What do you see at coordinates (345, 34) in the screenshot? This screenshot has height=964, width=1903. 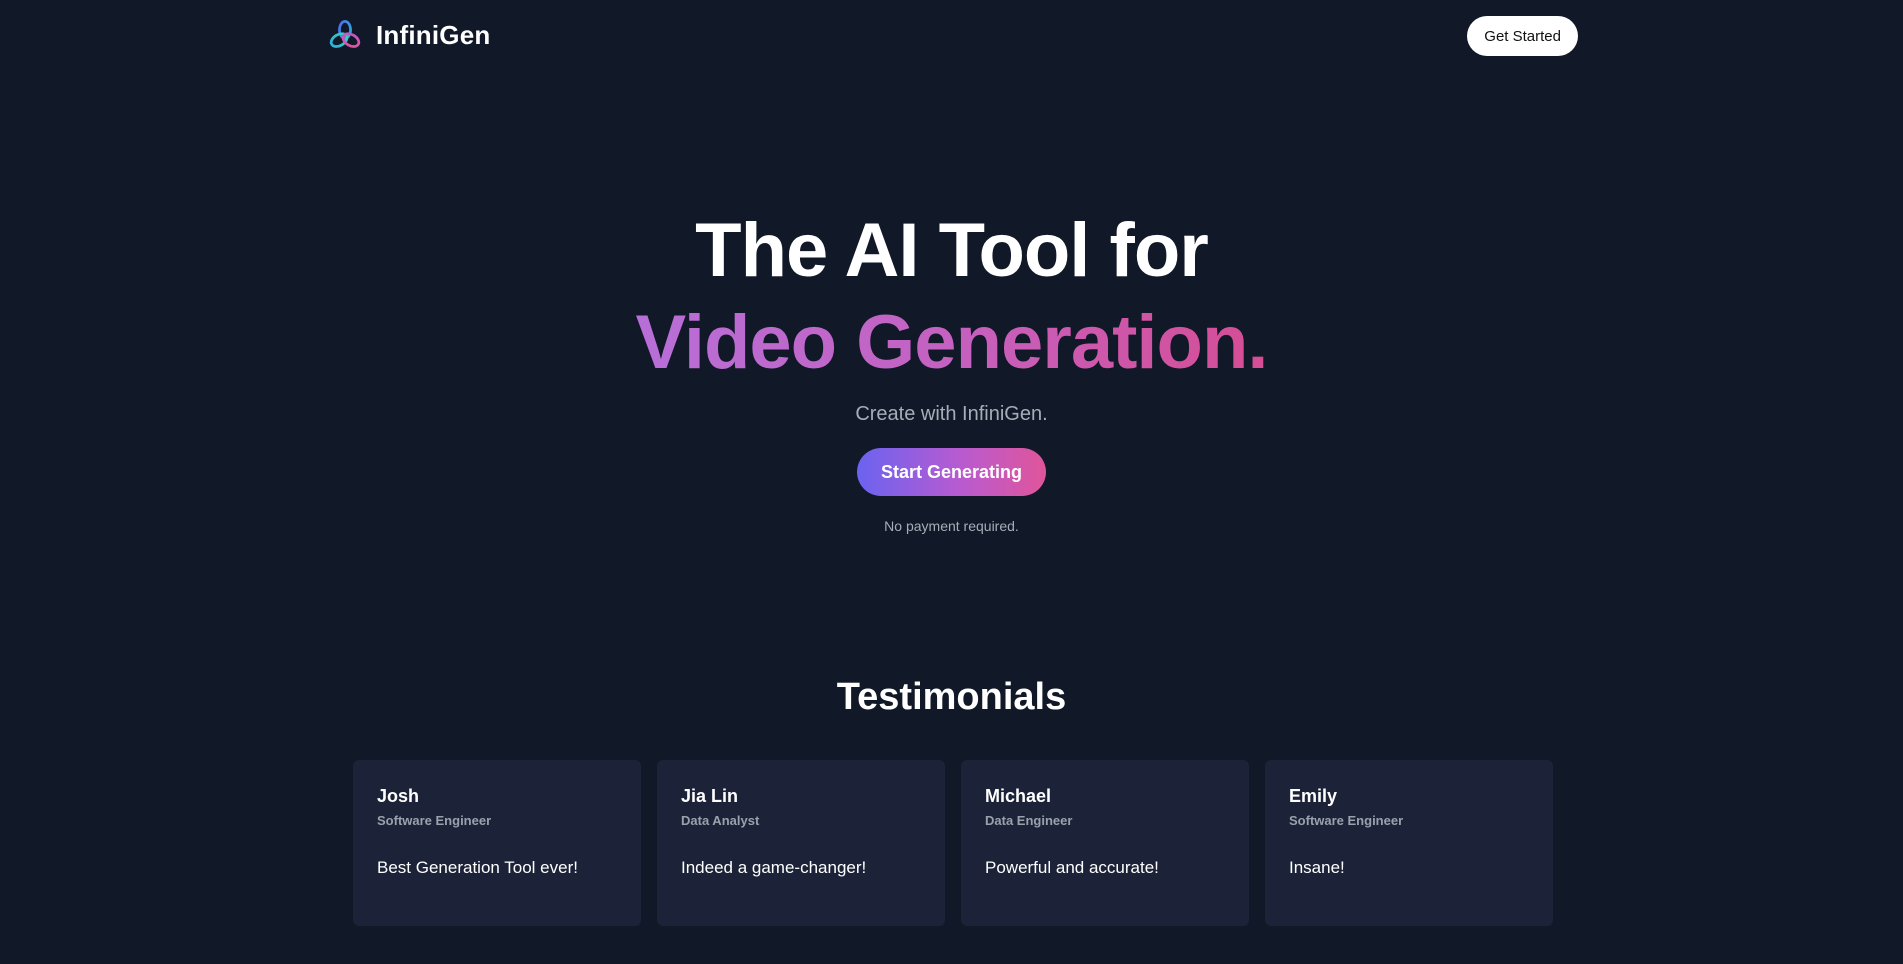 I see `triple-ring-logo-icon` at bounding box center [345, 34].